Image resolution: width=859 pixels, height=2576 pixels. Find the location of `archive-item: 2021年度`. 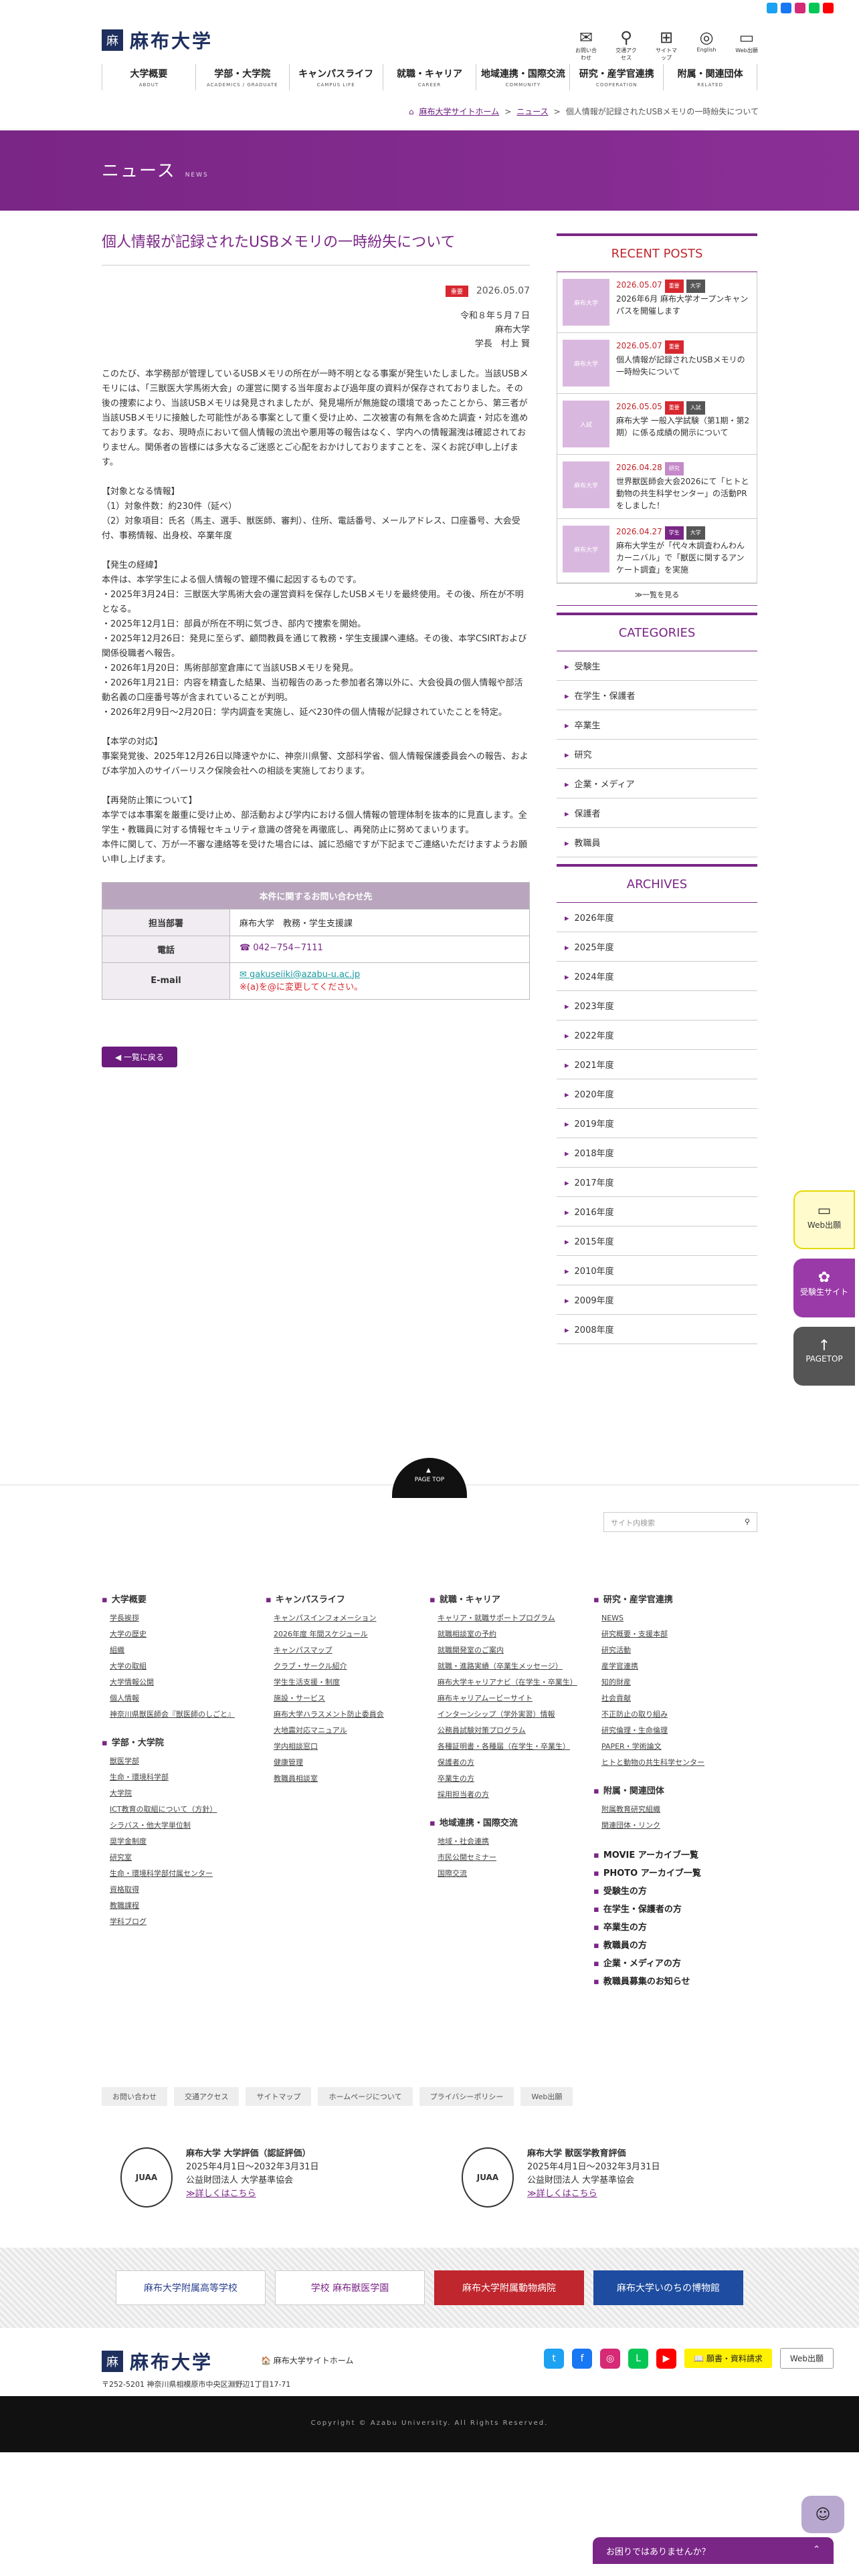

archive-item: 2021年度 is located at coordinates (657, 1064).